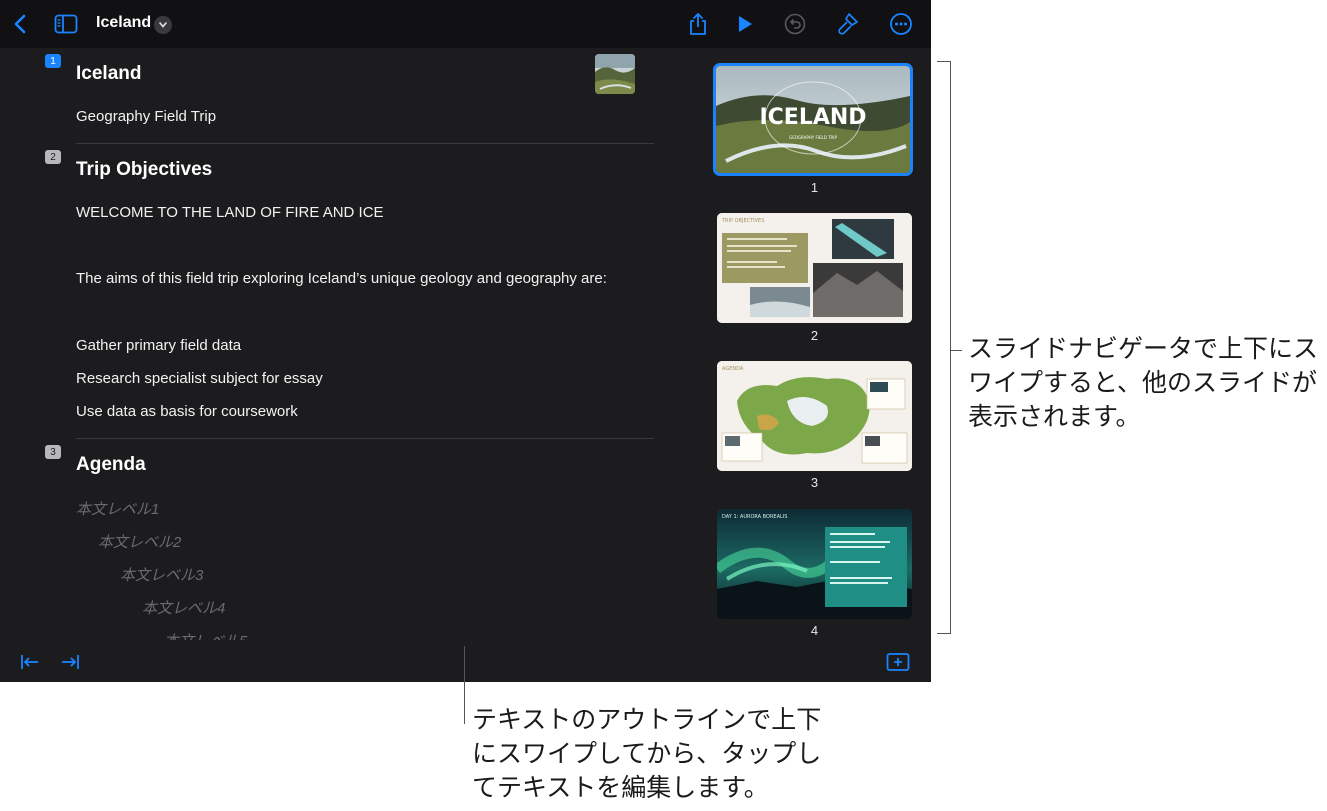 The width and height of the screenshot is (1327, 811). Describe the element at coordinates (944, 61) in the screenshot. I see `navigator-bracket-top` at that location.